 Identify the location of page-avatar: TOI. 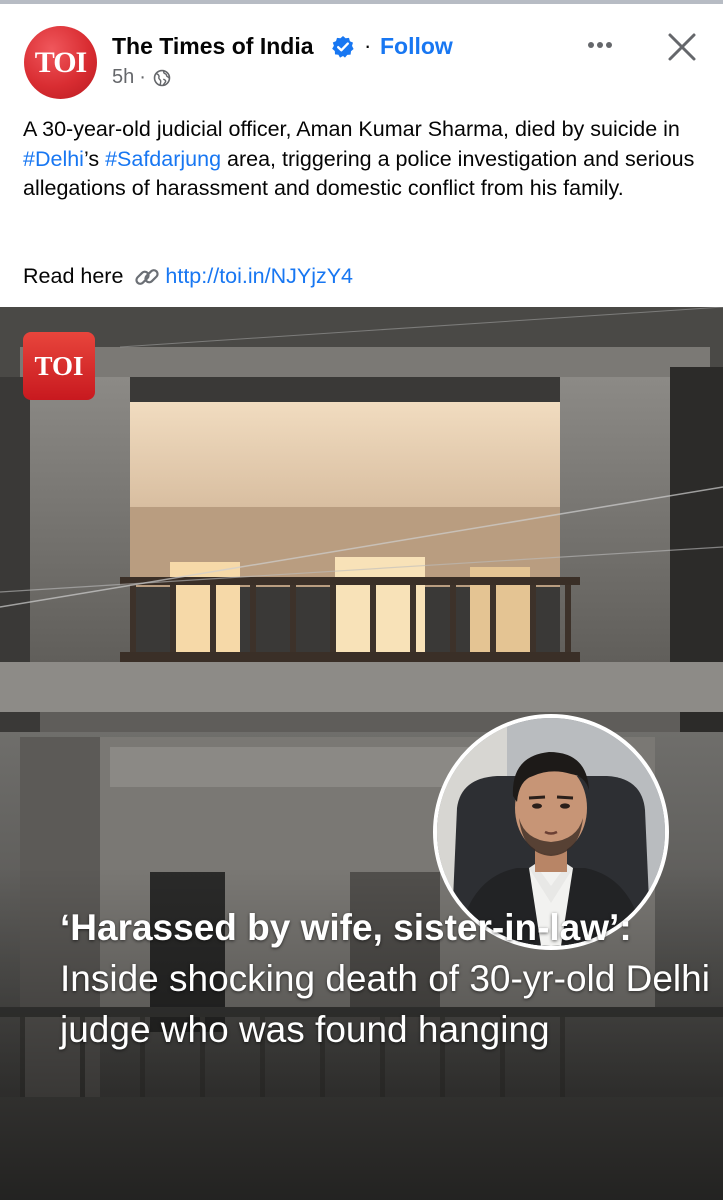
(60, 62).